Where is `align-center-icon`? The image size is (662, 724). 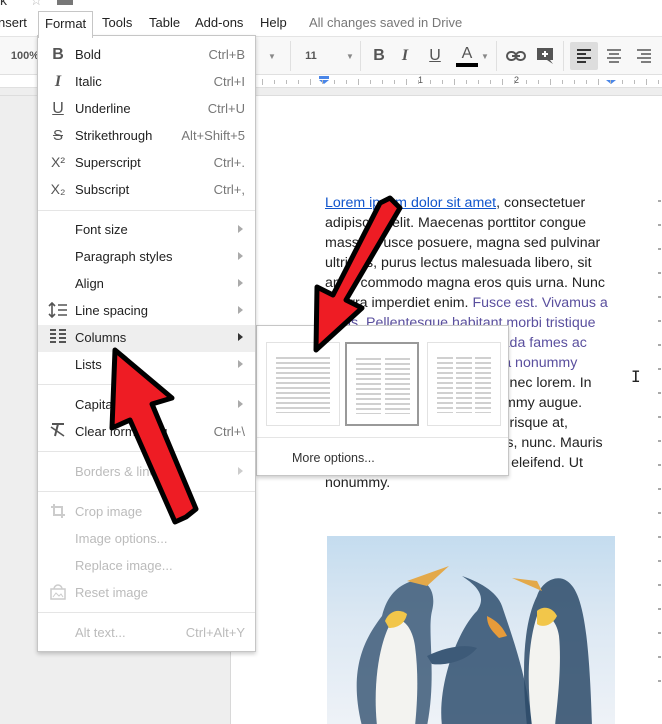 align-center-icon is located at coordinates (614, 56).